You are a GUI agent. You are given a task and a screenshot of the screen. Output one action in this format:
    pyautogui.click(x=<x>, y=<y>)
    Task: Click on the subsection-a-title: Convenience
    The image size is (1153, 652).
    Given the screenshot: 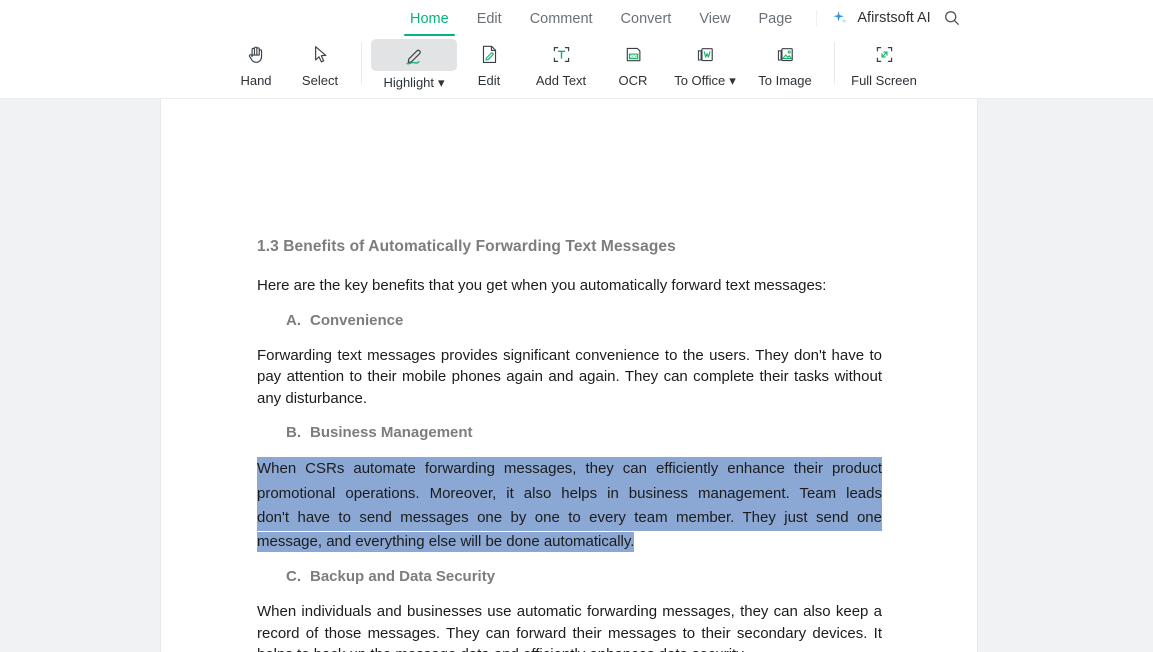 What is the action you would take?
    pyautogui.click(x=357, y=320)
    